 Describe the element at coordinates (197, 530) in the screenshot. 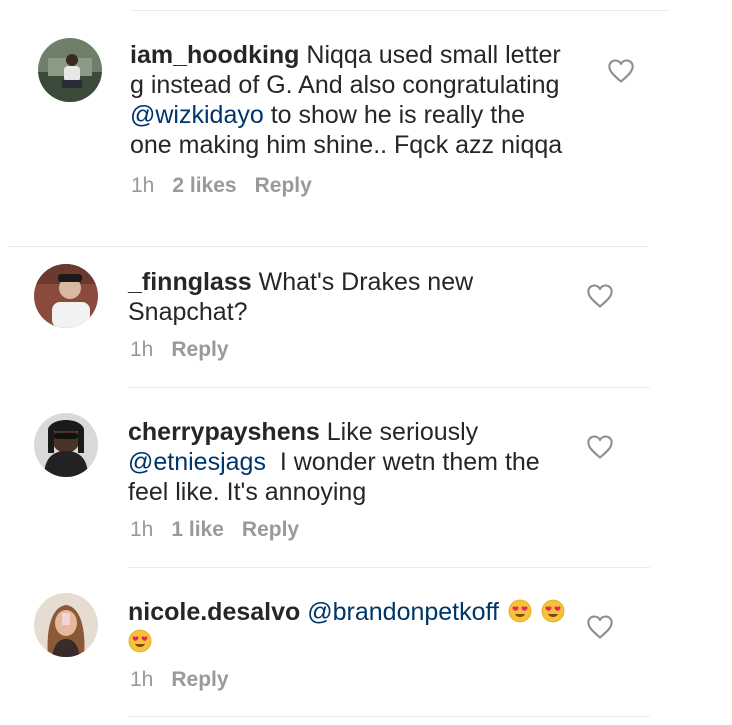

I see `likes-count: 1 like` at that location.